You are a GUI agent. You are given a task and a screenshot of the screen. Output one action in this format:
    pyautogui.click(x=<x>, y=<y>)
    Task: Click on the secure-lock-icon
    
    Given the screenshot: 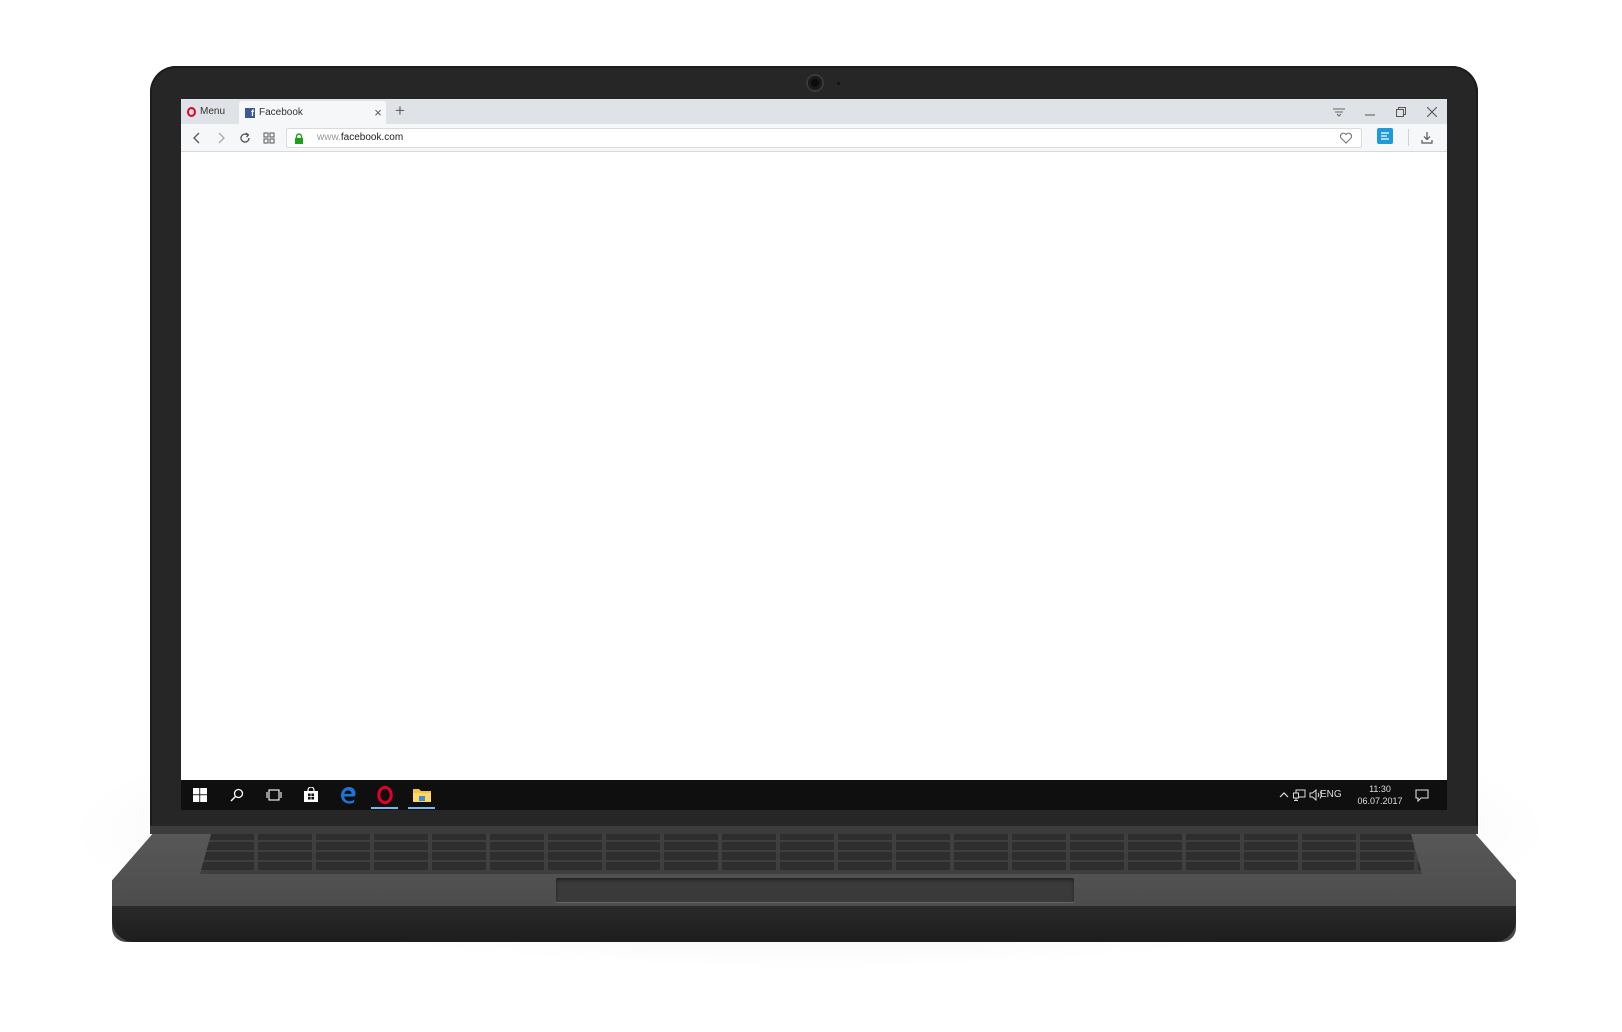 What is the action you would take?
    pyautogui.click(x=299, y=138)
    